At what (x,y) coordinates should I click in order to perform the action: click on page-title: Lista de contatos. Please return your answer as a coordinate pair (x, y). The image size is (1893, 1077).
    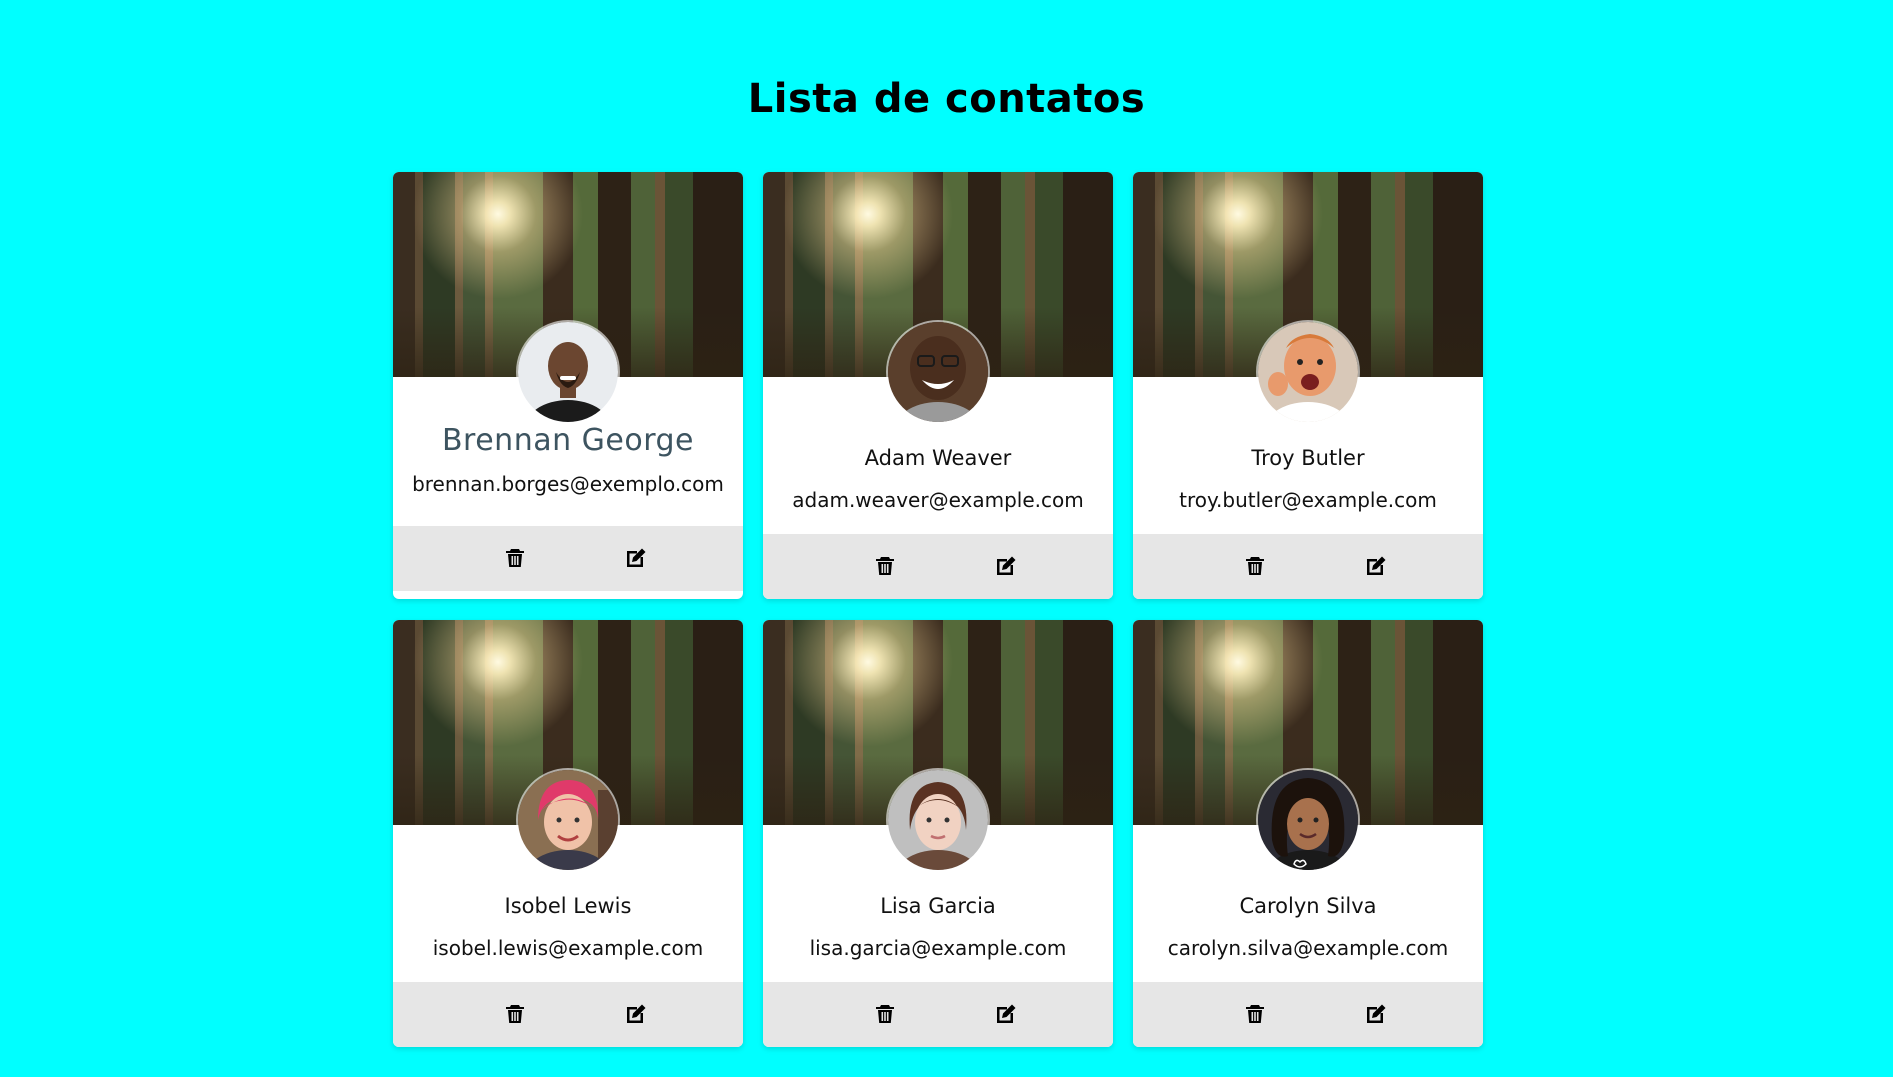
    Looking at the image, I should click on (946, 99).